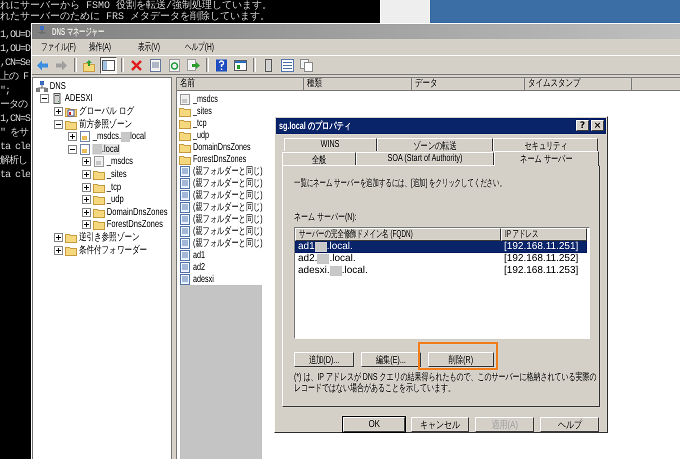 The image size is (680, 459). Describe the element at coordinates (15, 49) in the screenshot. I see `console-line: 1,OU=D` at that location.